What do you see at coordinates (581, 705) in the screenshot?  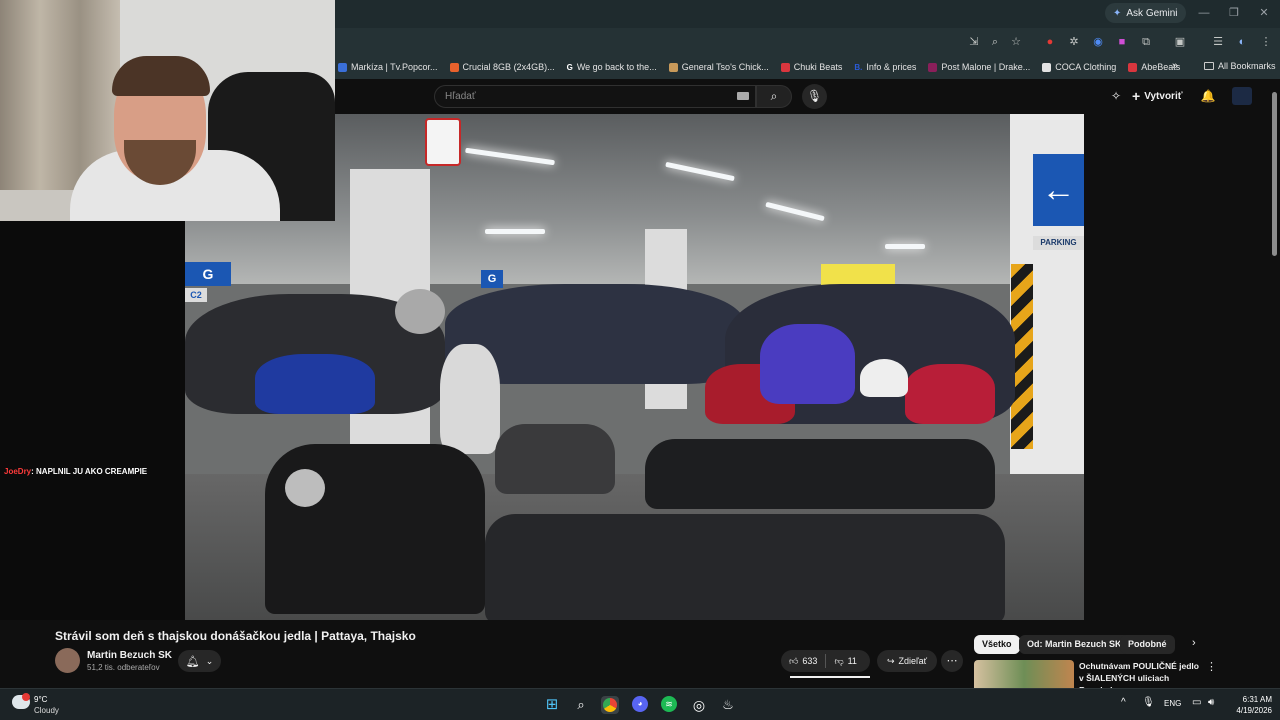 I see `taskbar-search-icon: ⌕` at bounding box center [581, 705].